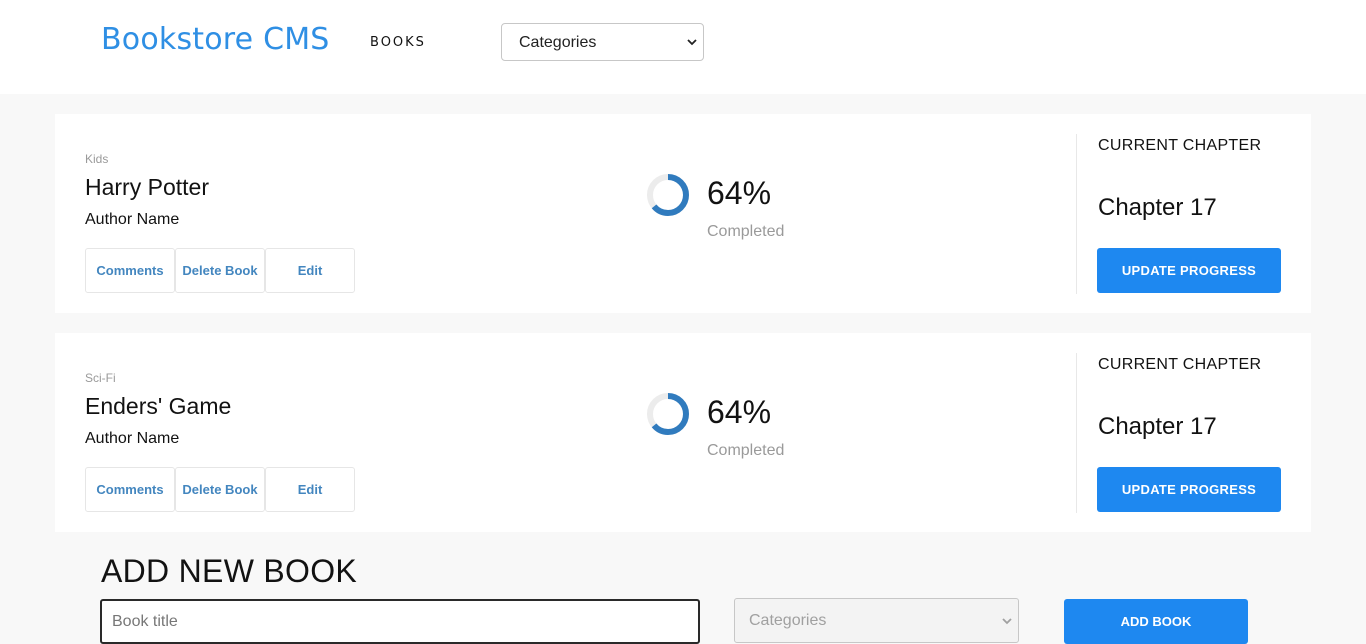 The image size is (1366, 644). Describe the element at coordinates (1156, 621) in the screenshot. I see `add-book-button: ADD BOOK` at that location.